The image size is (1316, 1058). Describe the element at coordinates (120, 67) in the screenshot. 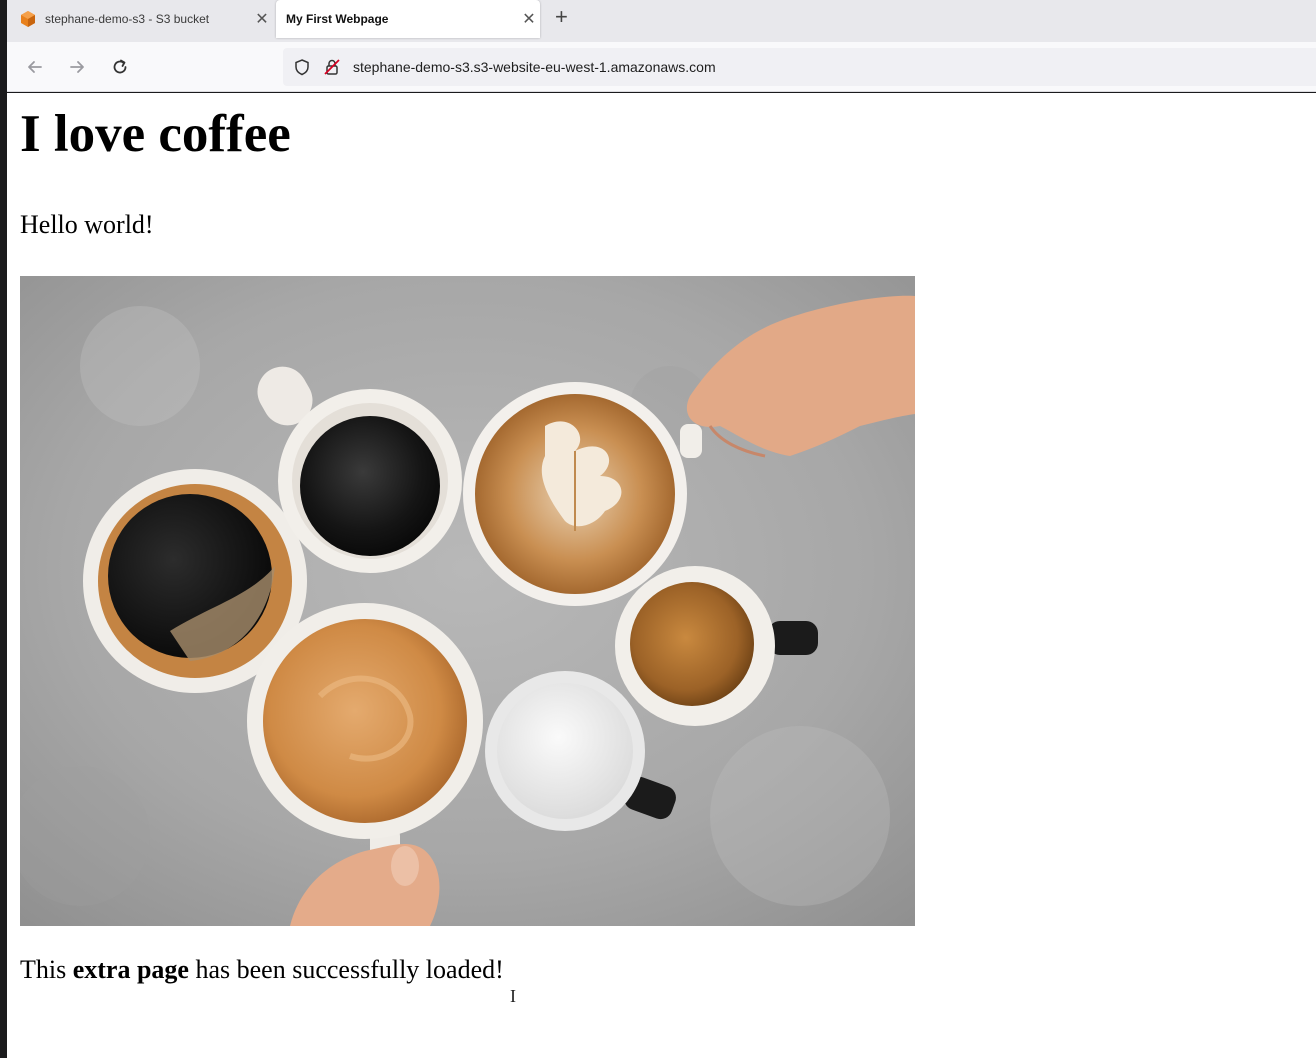

I see `reload-icon` at that location.